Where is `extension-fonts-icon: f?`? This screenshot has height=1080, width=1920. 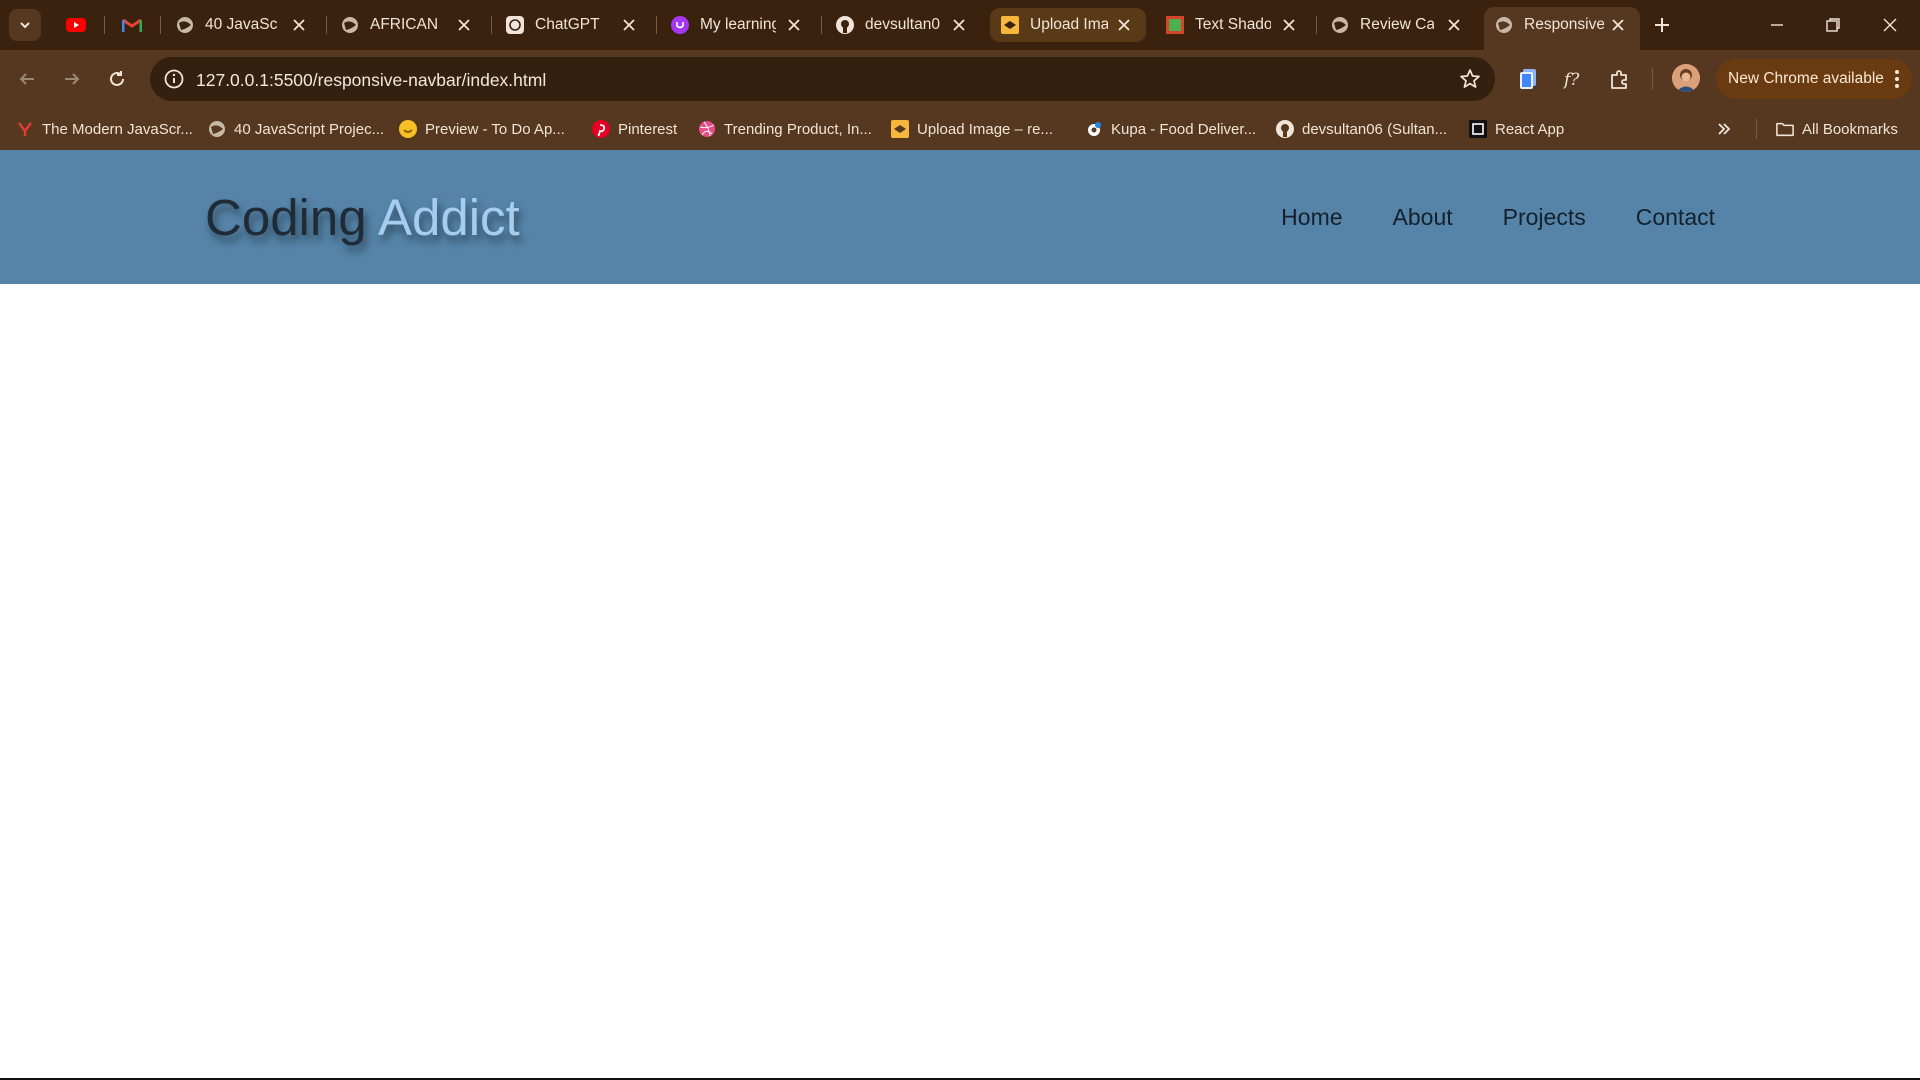 extension-fonts-icon: f? is located at coordinates (1574, 79).